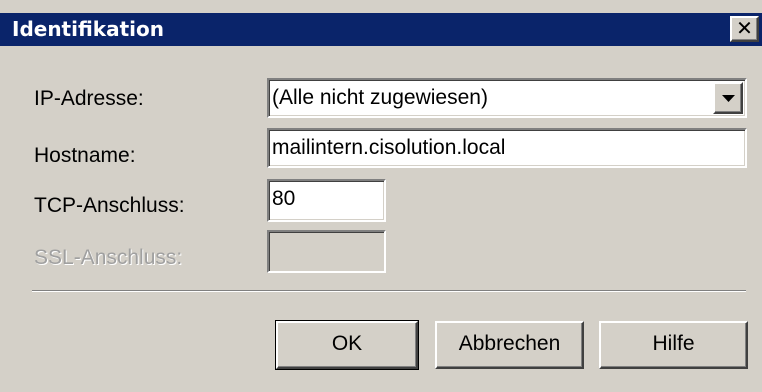 The height and width of the screenshot is (392, 762). What do you see at coordinates (326, 200) in the screenshot?
I see `tcp-port-field: 80` at bounding box center [326, 200].